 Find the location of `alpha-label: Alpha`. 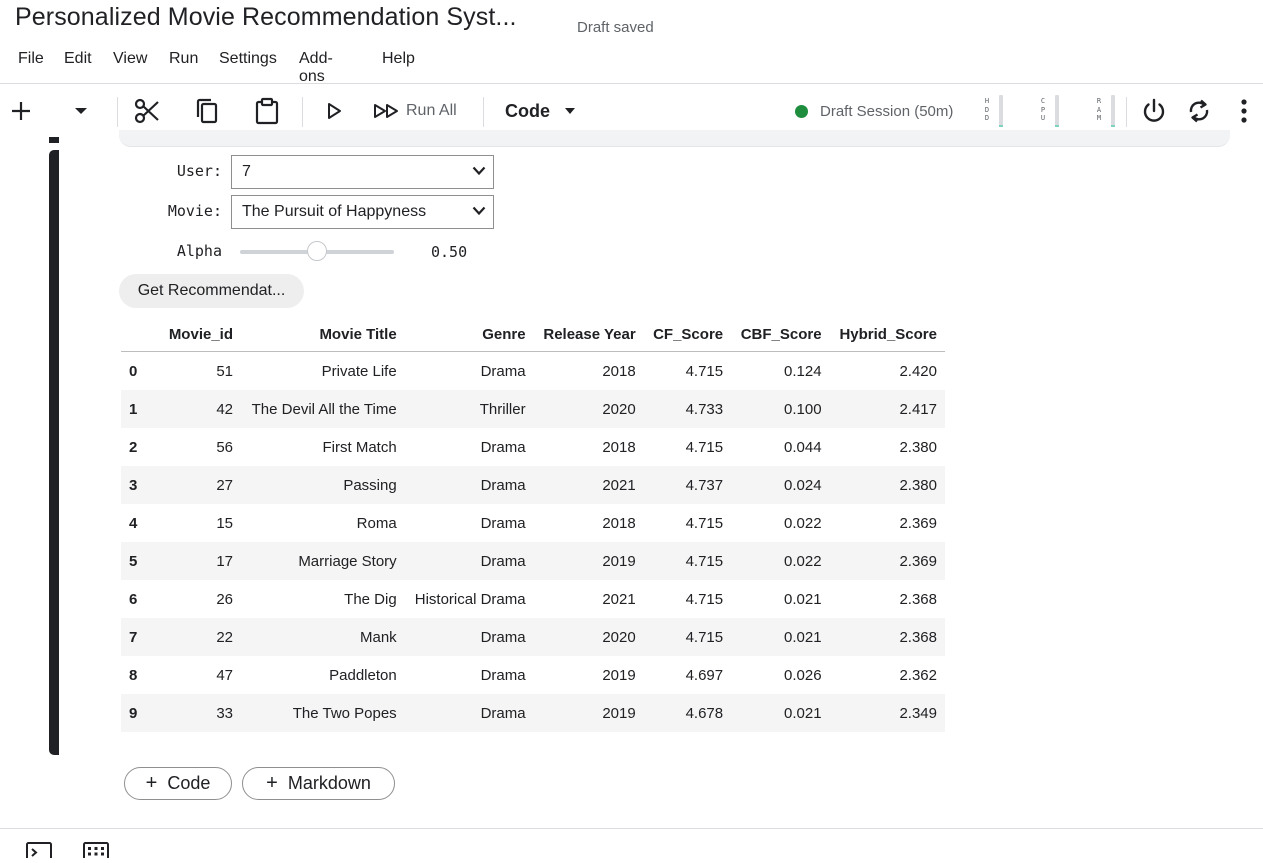

alpha-label: Alpha is located at coordinates (199, 251).